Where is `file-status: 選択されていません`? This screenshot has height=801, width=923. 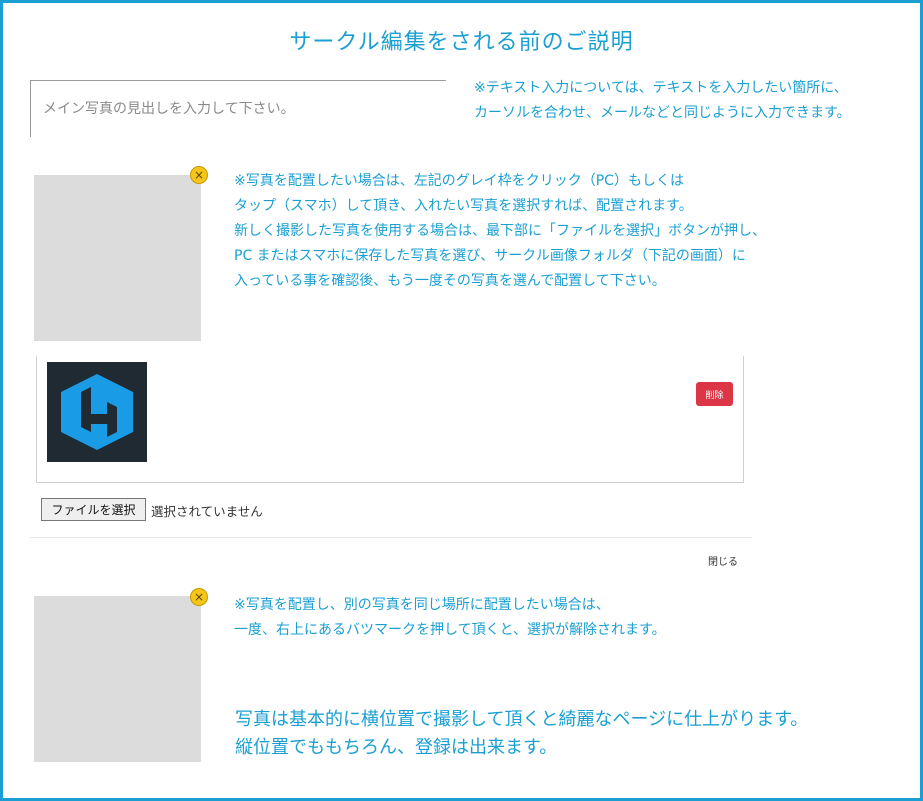
file-status: 選択されていません is located at coordinates (207, 511).